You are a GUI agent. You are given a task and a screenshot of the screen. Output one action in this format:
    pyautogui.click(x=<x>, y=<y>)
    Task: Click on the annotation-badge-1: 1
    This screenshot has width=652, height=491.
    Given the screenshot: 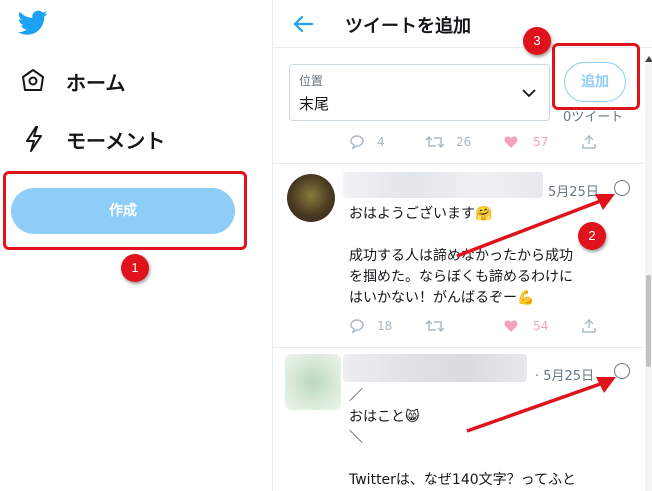 What is the action you would take?
    pyautogui.click(x=135, y=268)
    